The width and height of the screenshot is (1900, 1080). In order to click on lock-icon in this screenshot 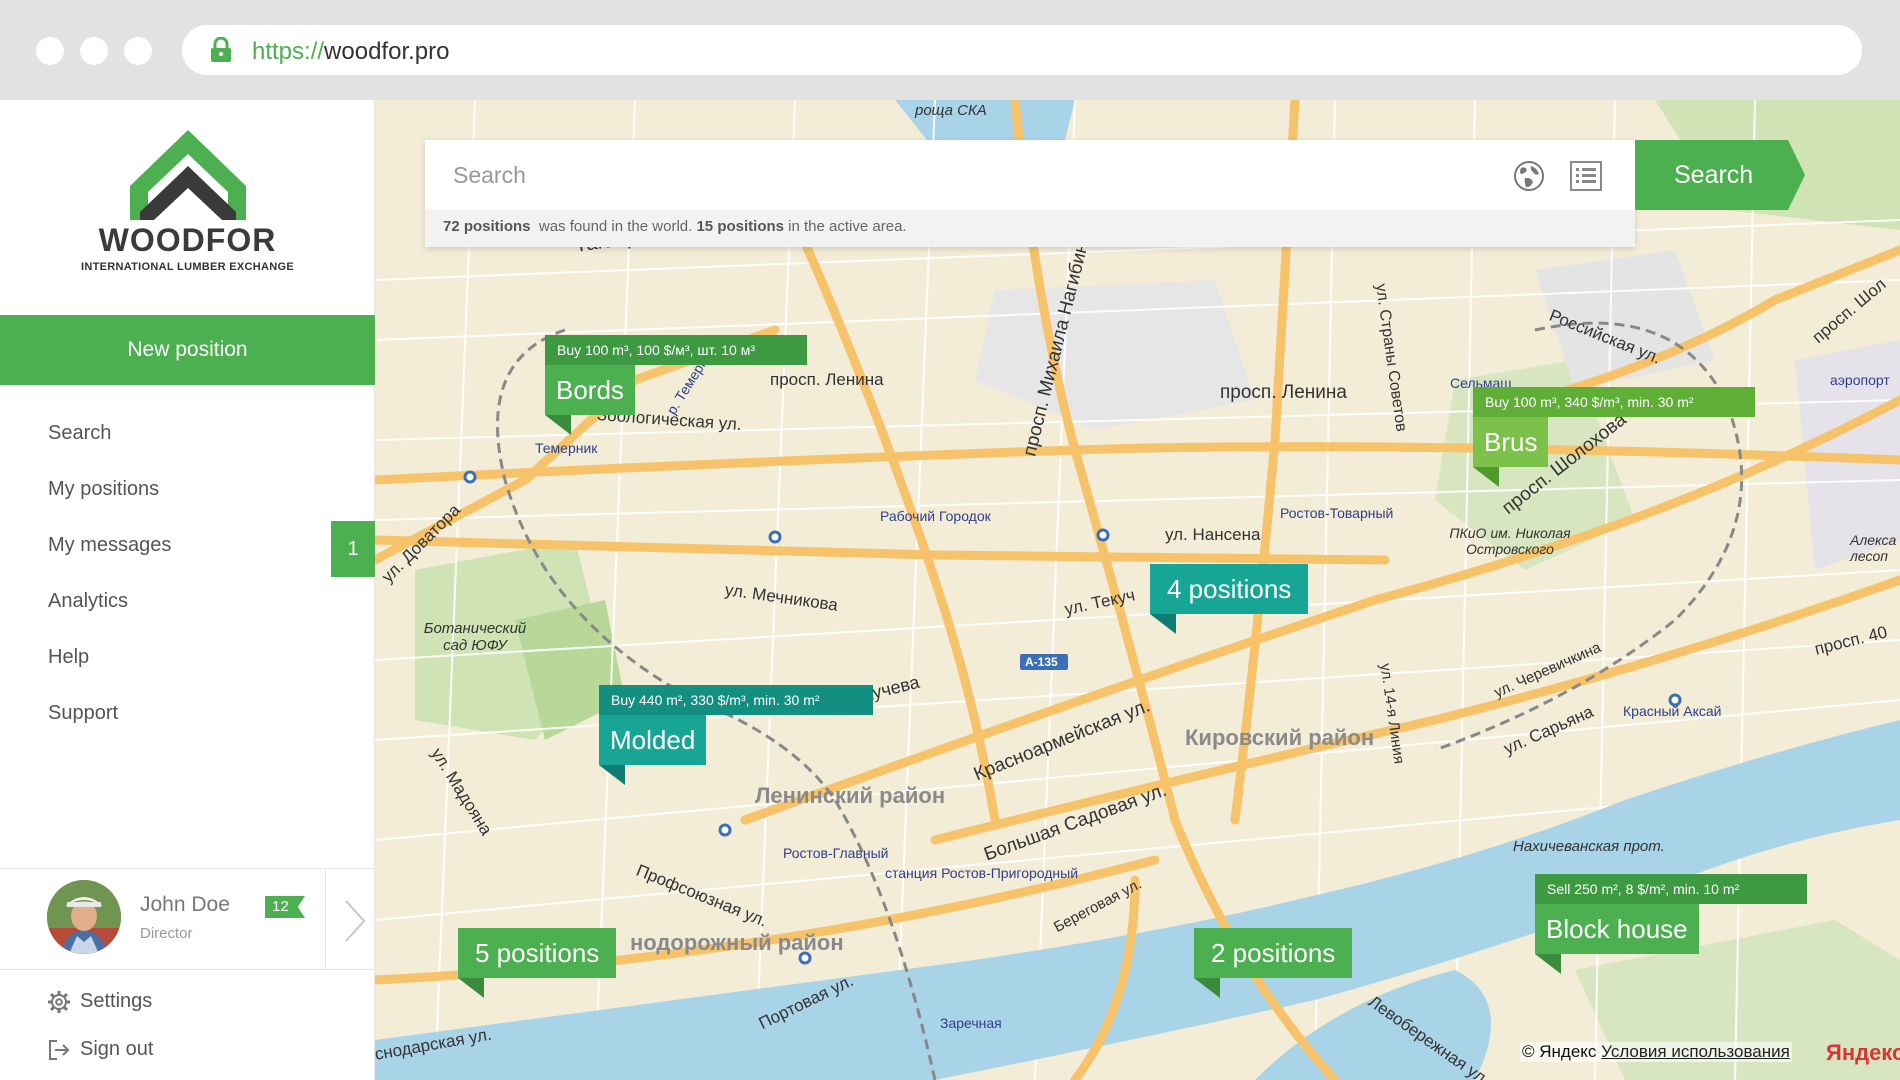, I will do `click(221, 49)`.